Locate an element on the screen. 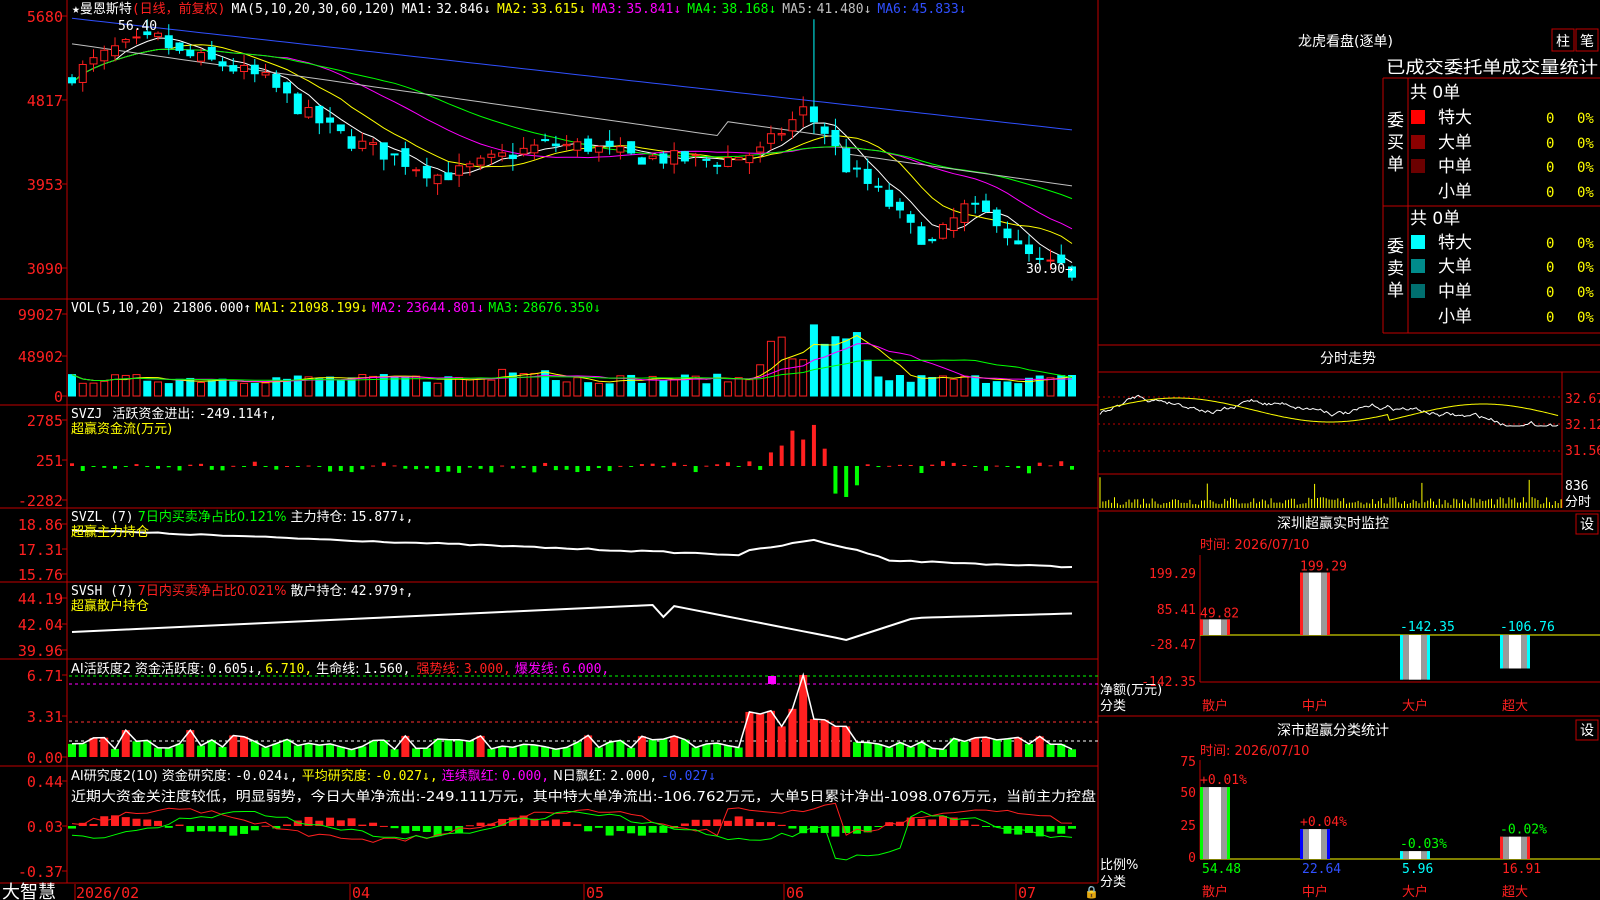 Image resolution: width=1600 pixels, height=900 pixels. sz-stats-change: +0.04% is located at coordinates (1323, 822).